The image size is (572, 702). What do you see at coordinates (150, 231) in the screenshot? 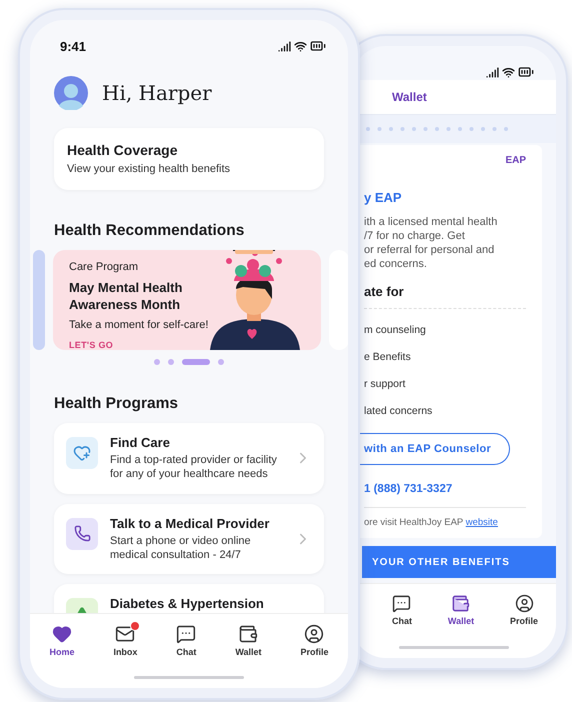
I see `section-heading: Health Recommendations` at bounding box center [150, 231].